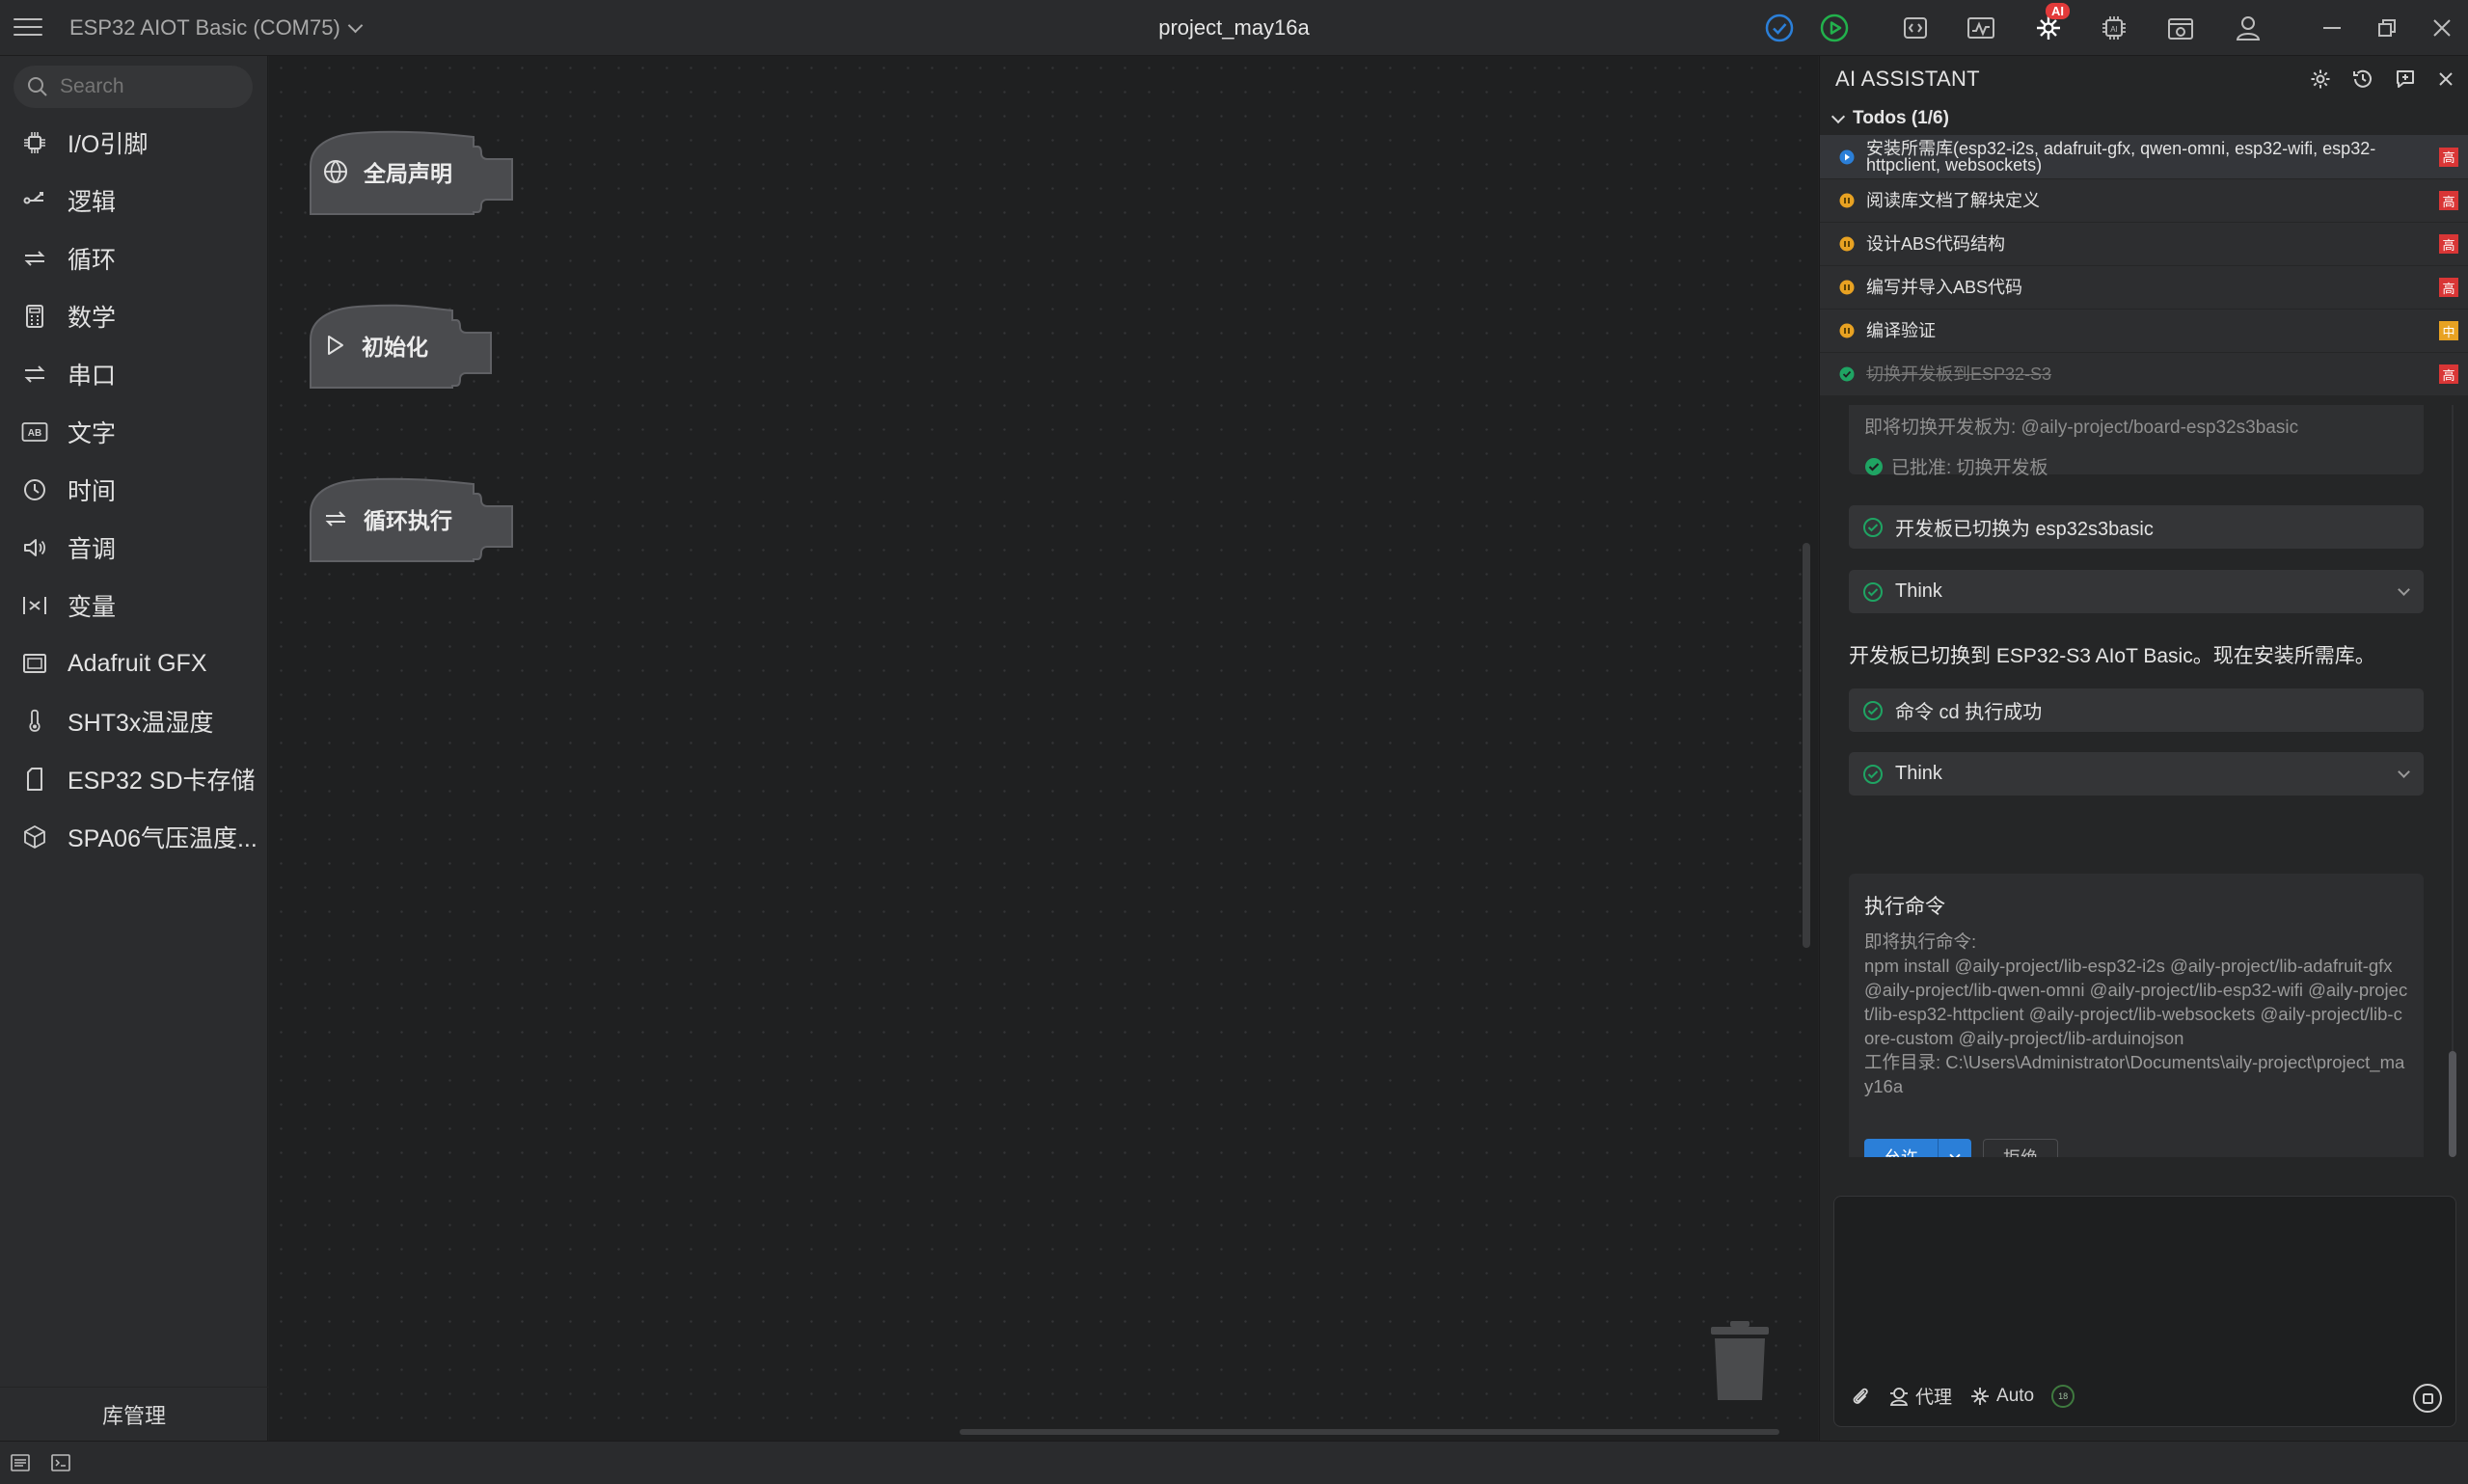  Describe the element at coordinates (2427, 1398) in the screenshot. I see `stop-button` at that location.